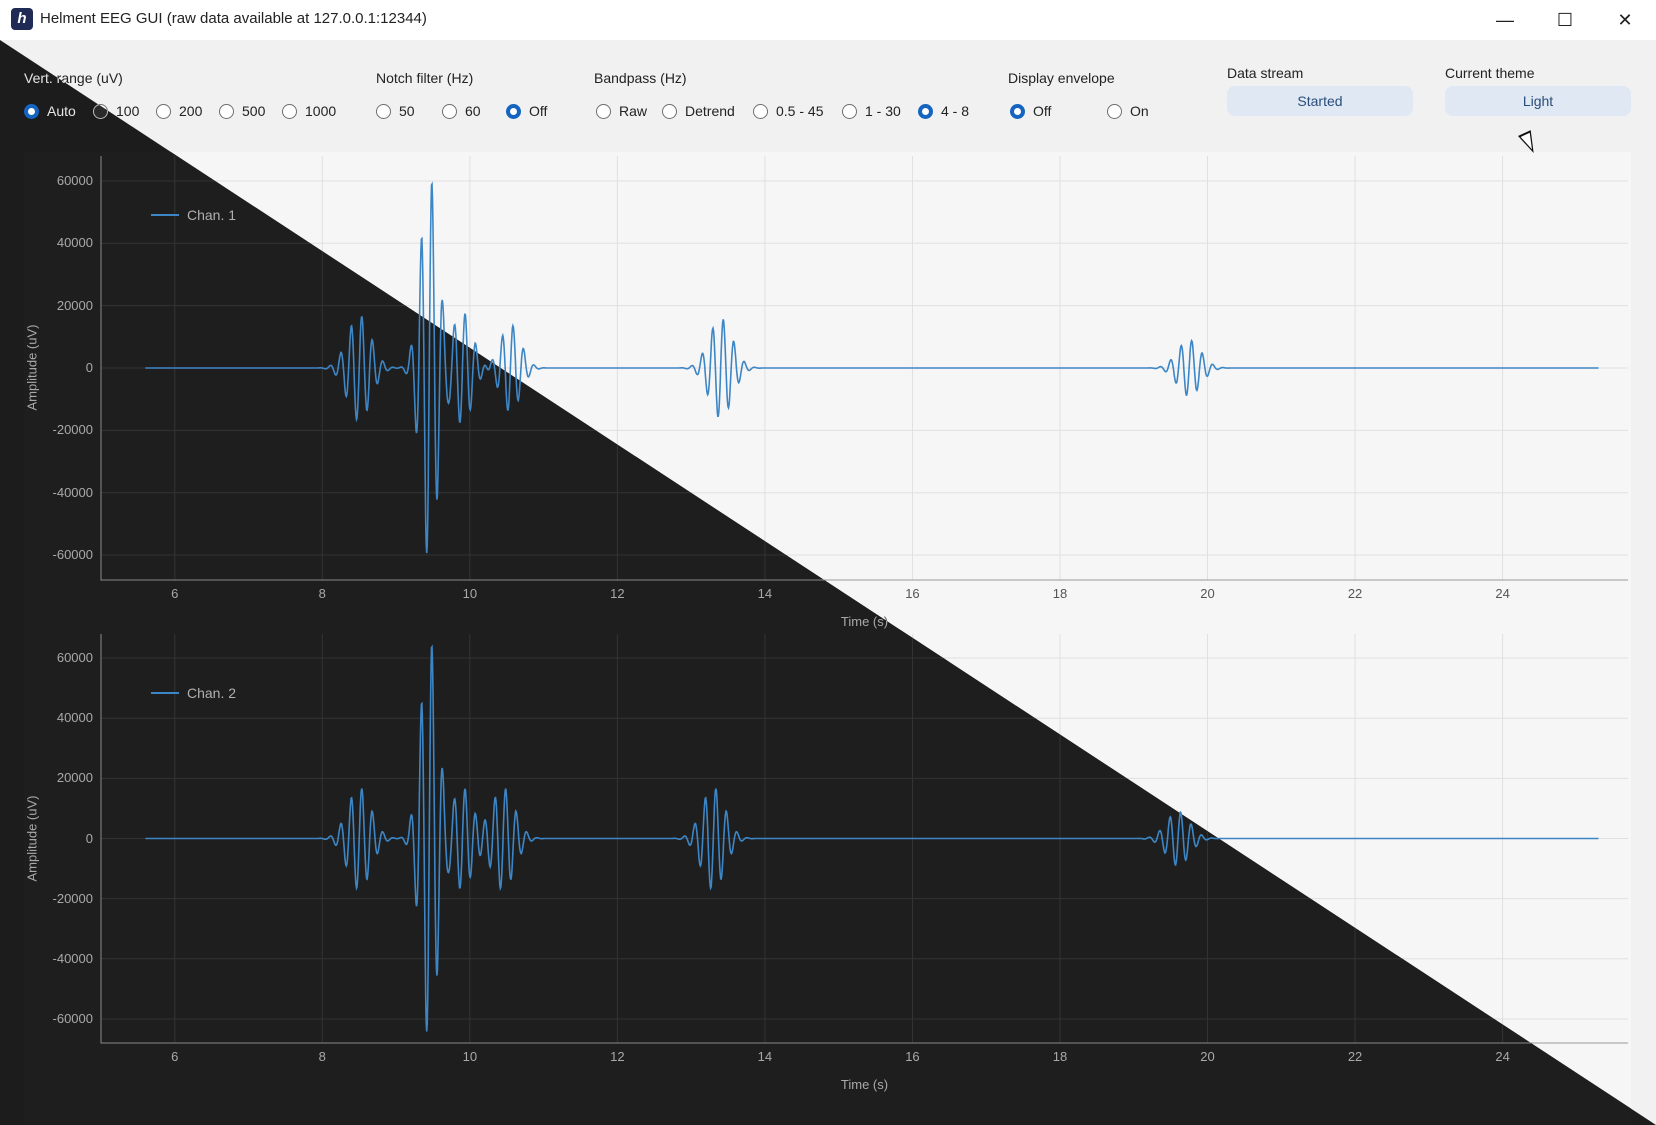 The image size is (1656, 1125). I want to click on bandpass-option-4-8: 4 - 8, so click(943, 111).